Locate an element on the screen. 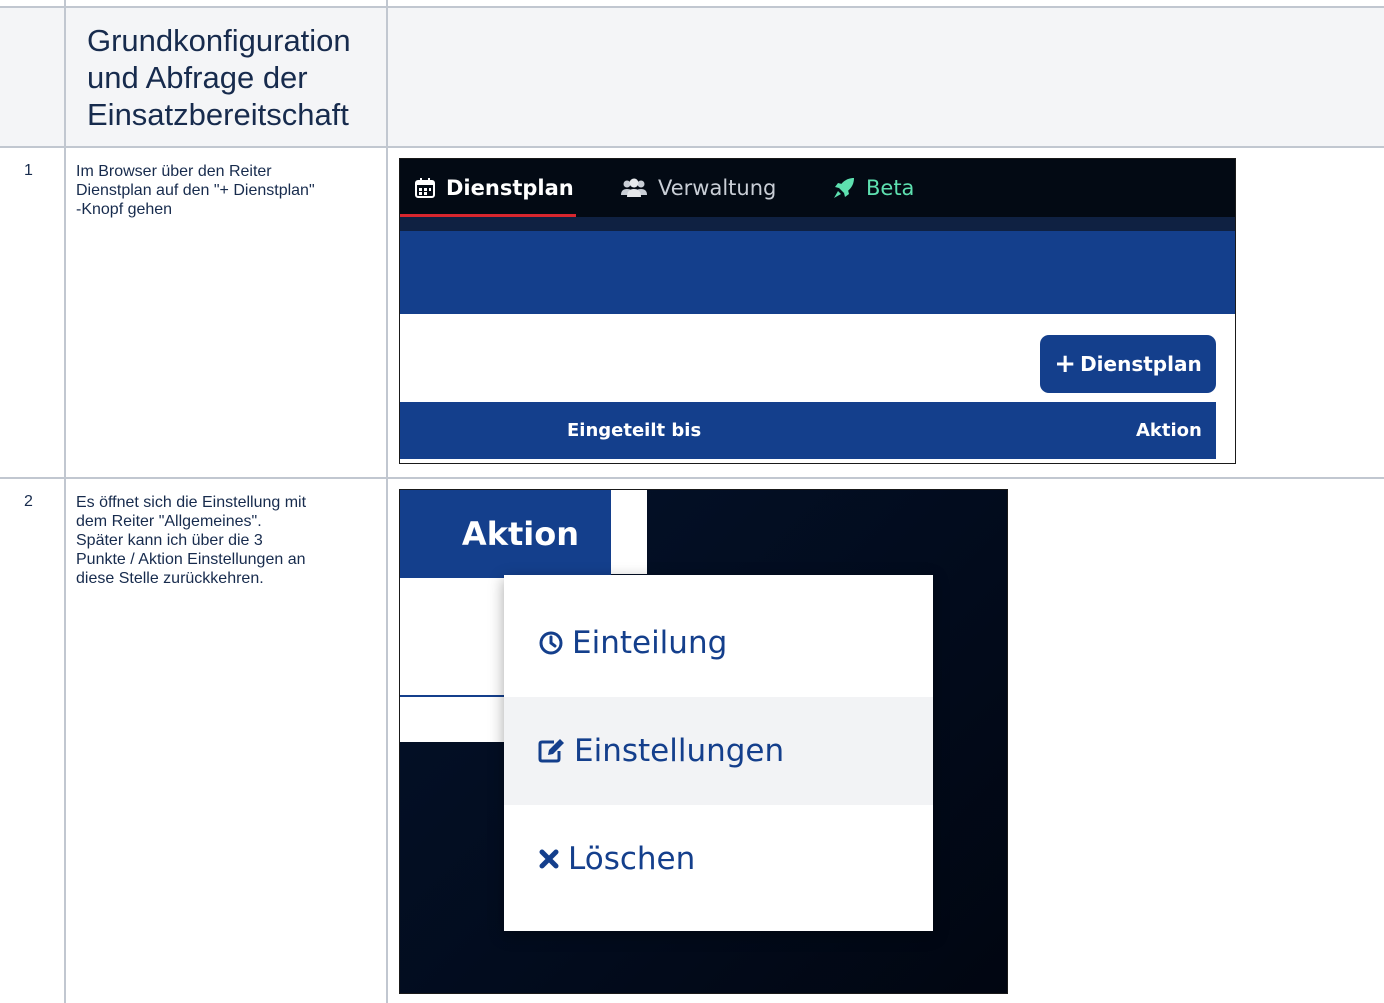  add-dienstplan-button: + Dienstplan is located at coordinates (1128, 364).